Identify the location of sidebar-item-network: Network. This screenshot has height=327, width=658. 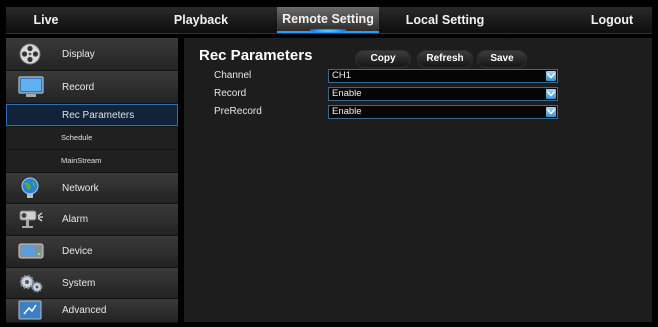
(92, 188).